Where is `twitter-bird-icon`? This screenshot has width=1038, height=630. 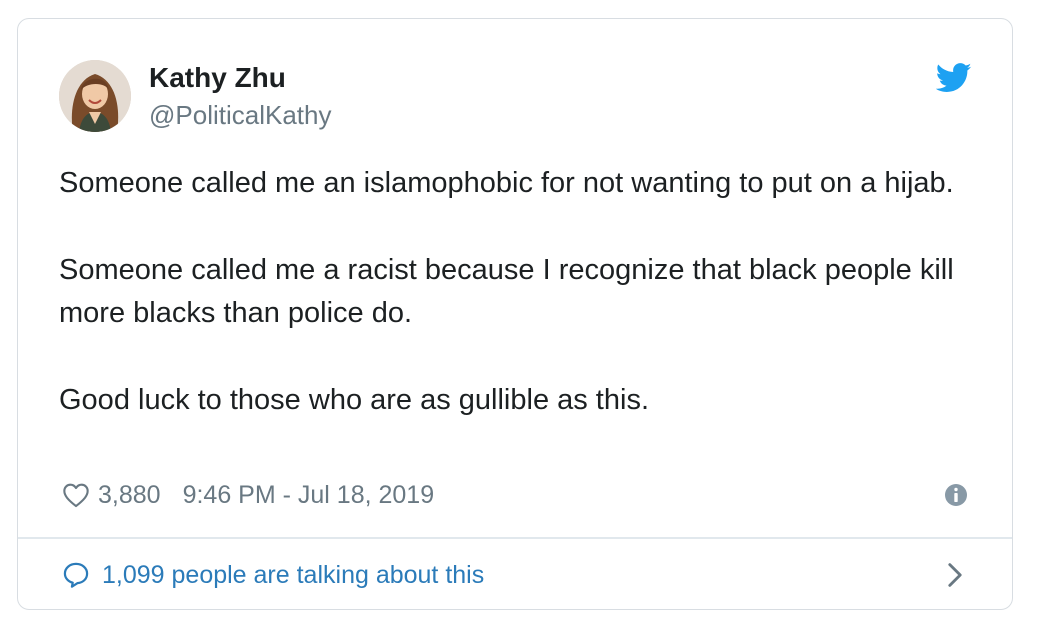
twitter-bird-icon is located at coordinates (954, 78).